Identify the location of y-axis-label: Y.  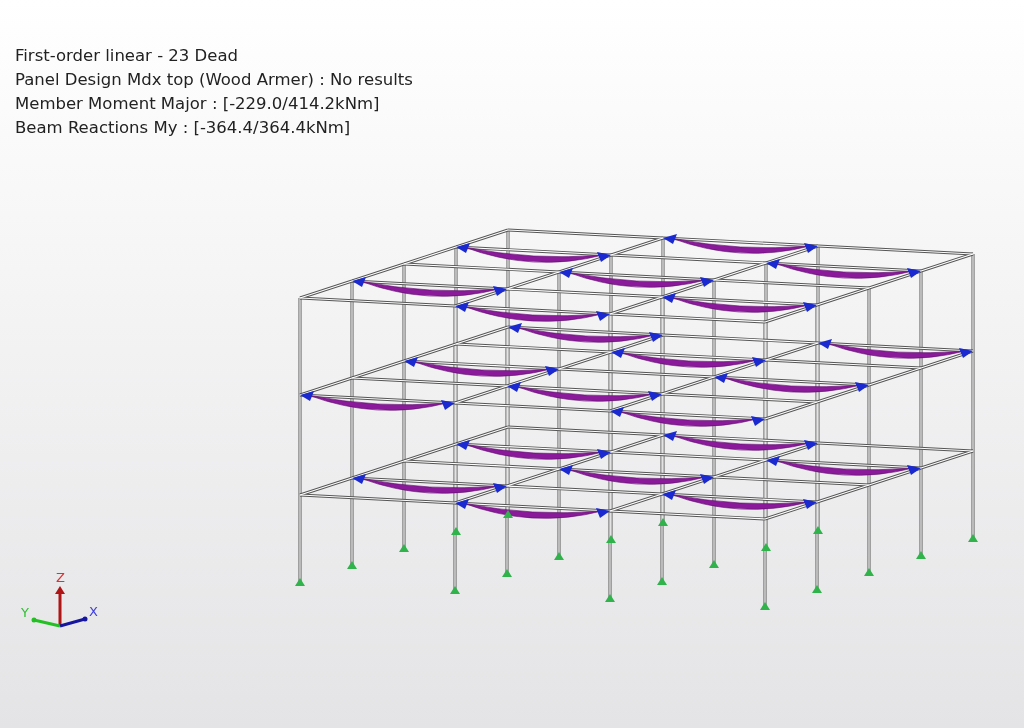
(25, 612).